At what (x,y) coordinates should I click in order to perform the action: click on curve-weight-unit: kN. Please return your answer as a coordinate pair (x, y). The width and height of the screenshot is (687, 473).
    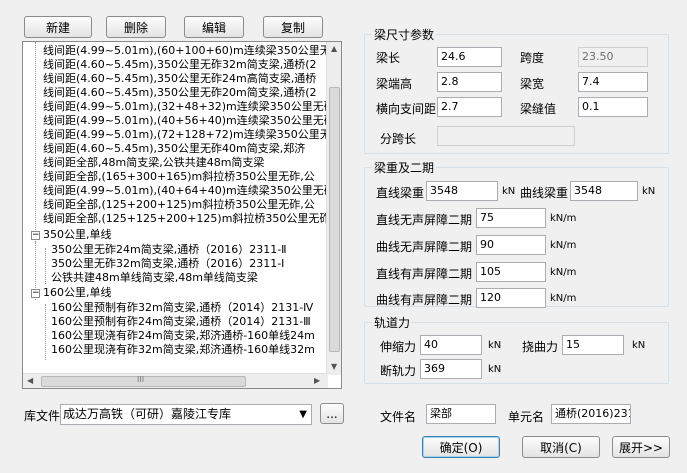
    Looking at the image, I should click on (649, 191).